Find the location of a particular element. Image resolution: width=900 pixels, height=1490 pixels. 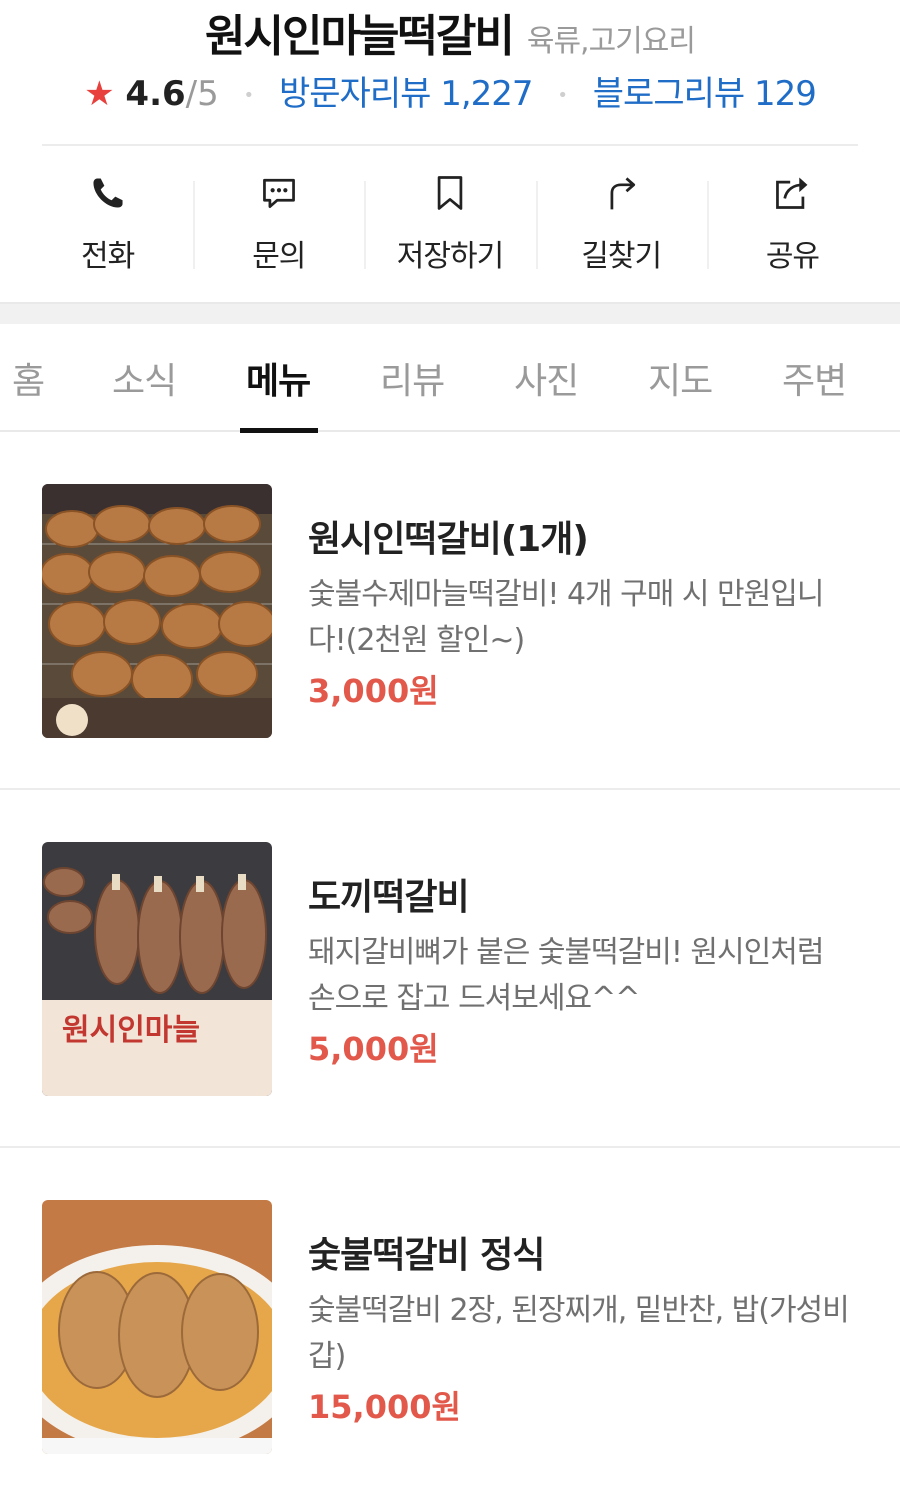

place-header: 원시인마늘떡갈비 육류,고기요리 is located at coordinates (450, 31).